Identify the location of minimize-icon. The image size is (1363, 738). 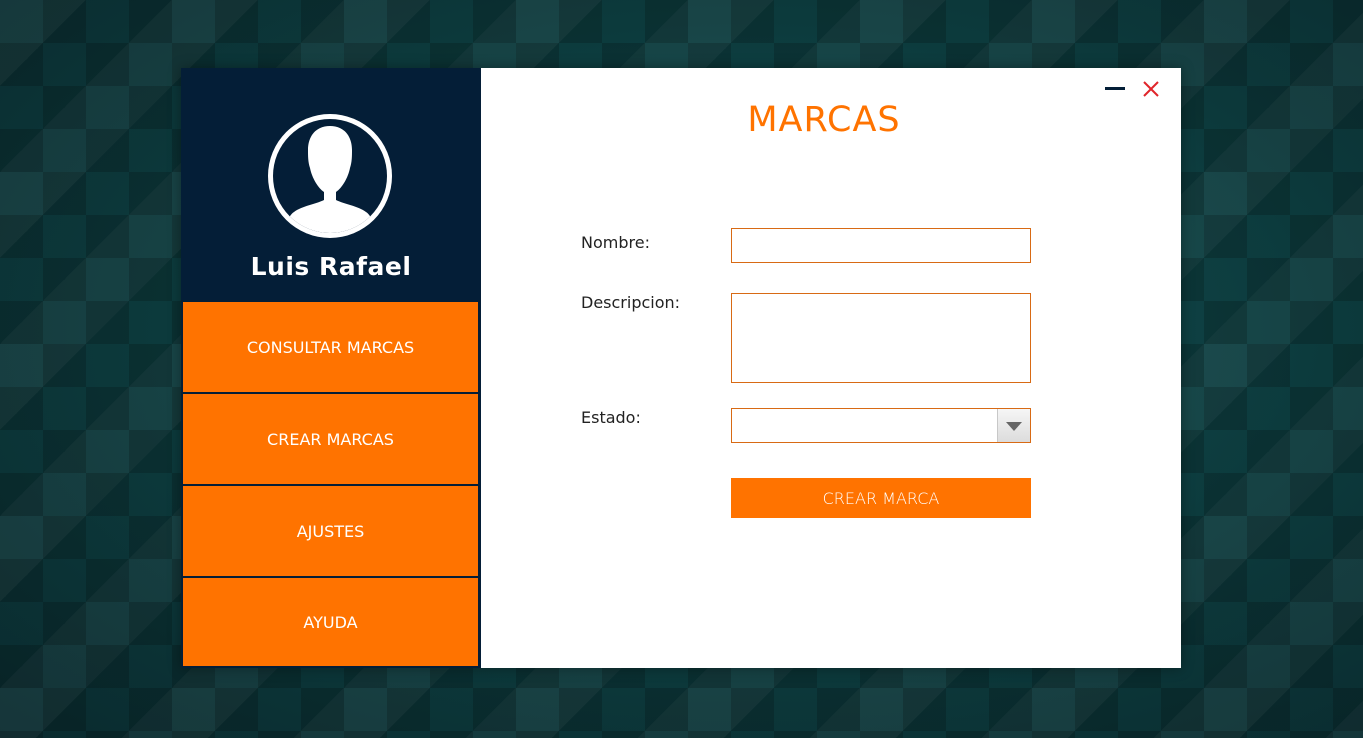
(1116, 89).